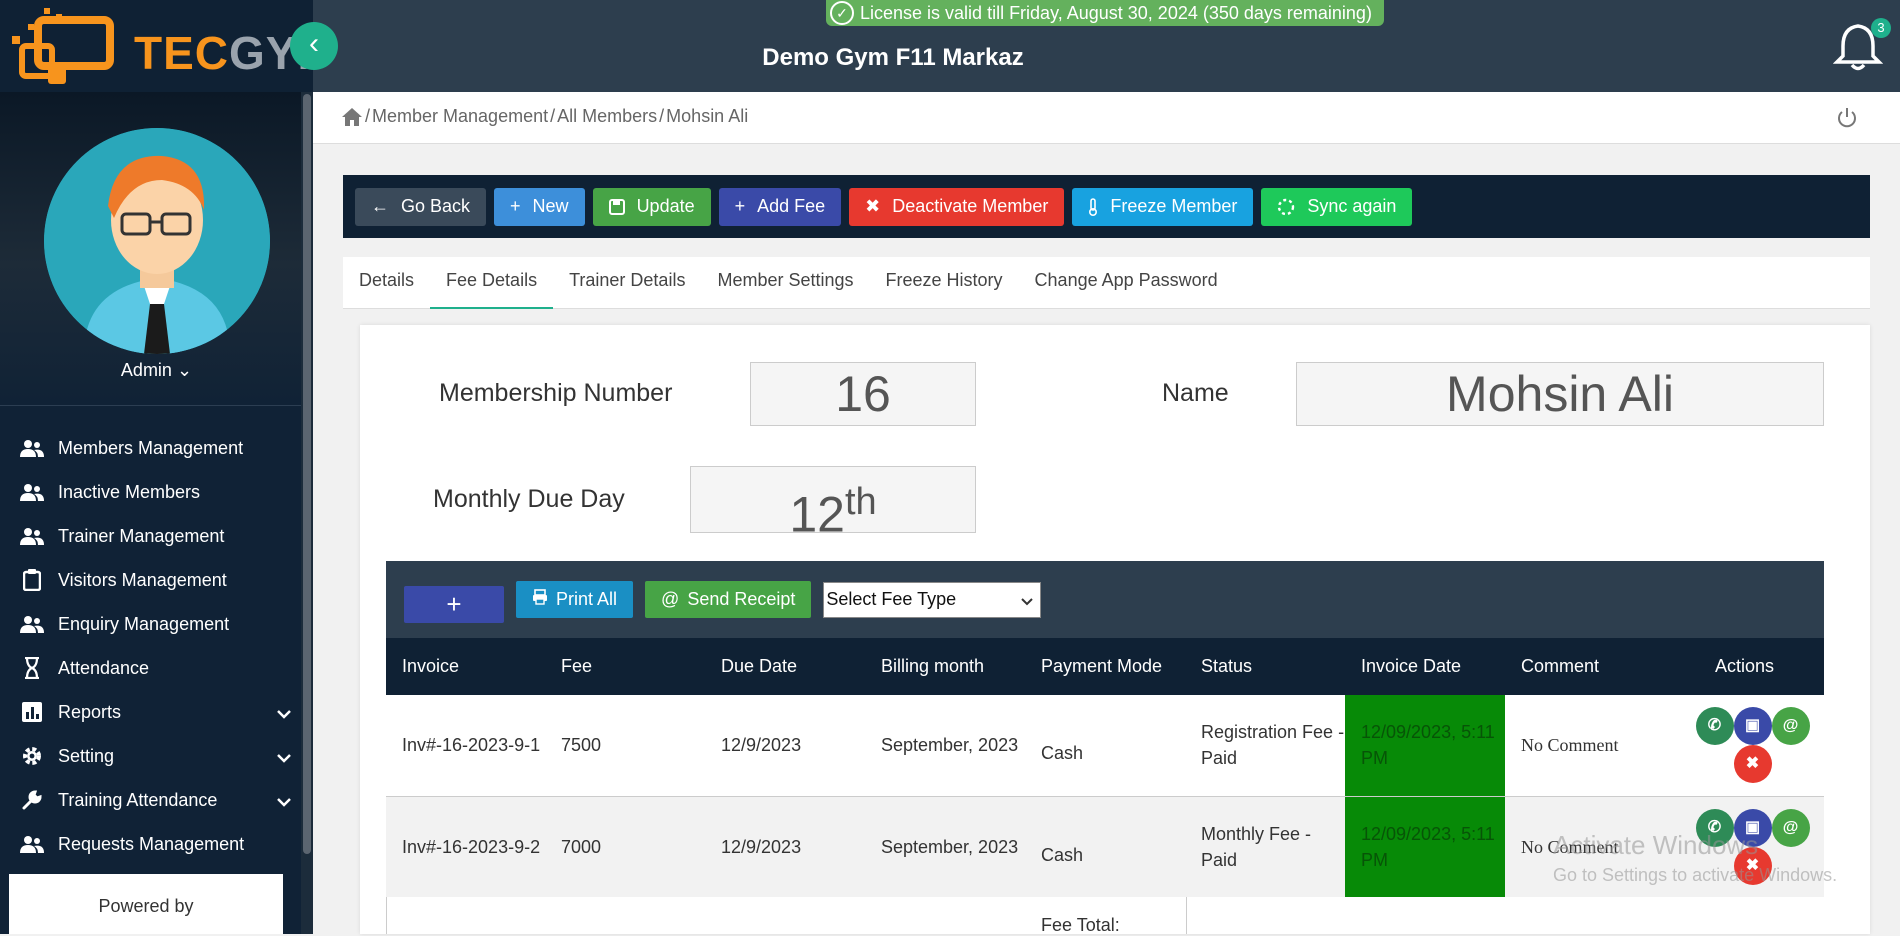  Describe the element at coordinates (1752, 764) in the screenshot. I see `delete-icon: ✖` at that location.